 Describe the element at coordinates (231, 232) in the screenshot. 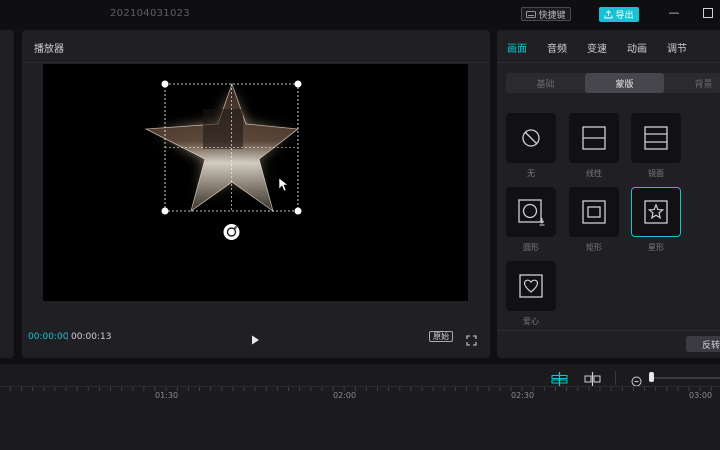

I see `rotate-handle-icon` at that location.